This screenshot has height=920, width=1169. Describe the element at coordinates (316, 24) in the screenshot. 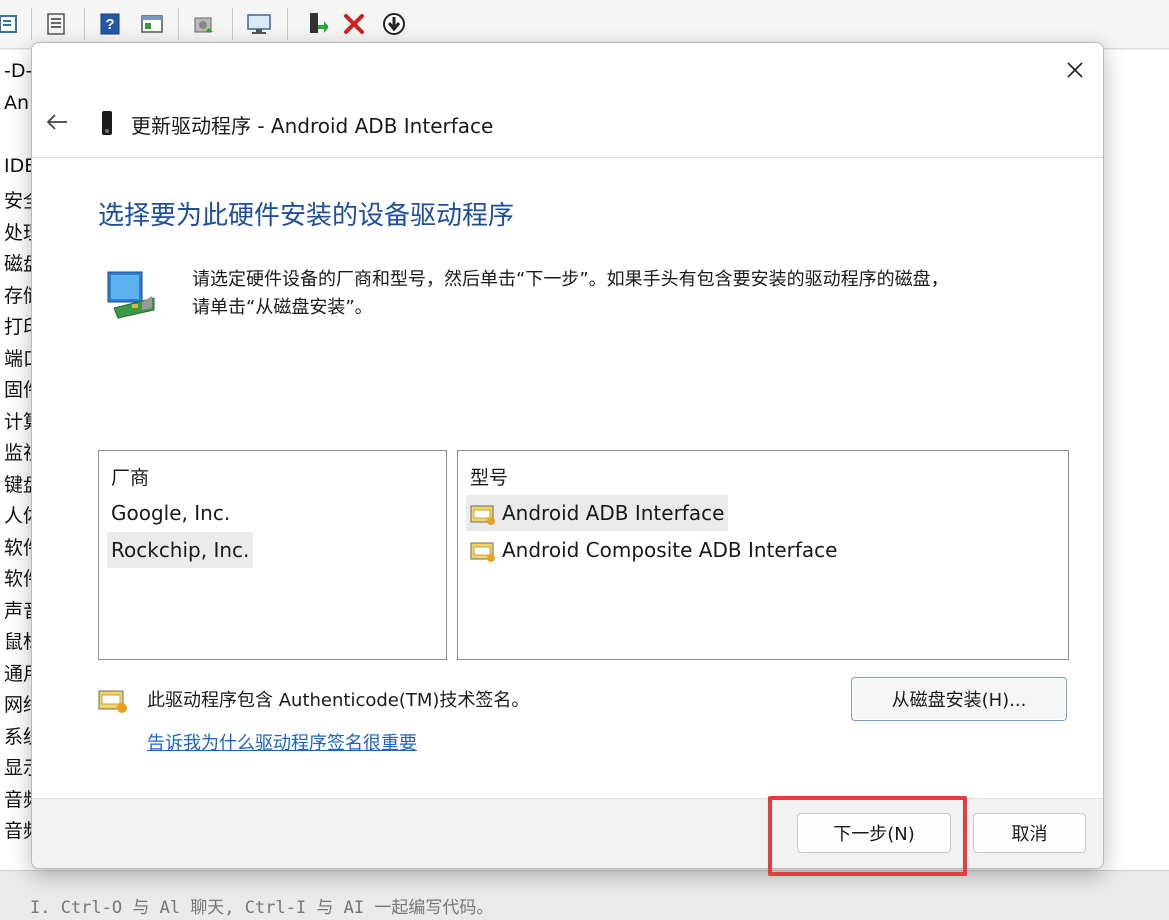

I see `update-driver-icon` at that location.